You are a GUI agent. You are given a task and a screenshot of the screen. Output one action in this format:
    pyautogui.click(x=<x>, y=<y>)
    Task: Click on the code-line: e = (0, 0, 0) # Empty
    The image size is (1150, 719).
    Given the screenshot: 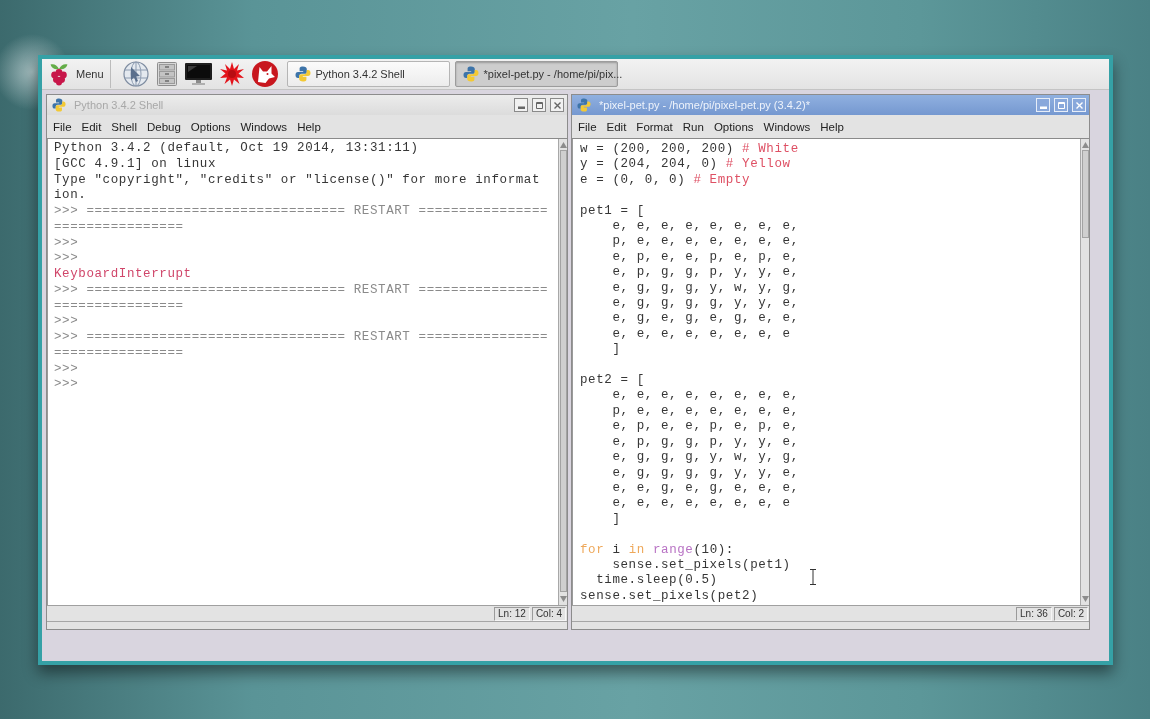 What is the action you would take?
    pyautogui.click(x=665, y=180)
    